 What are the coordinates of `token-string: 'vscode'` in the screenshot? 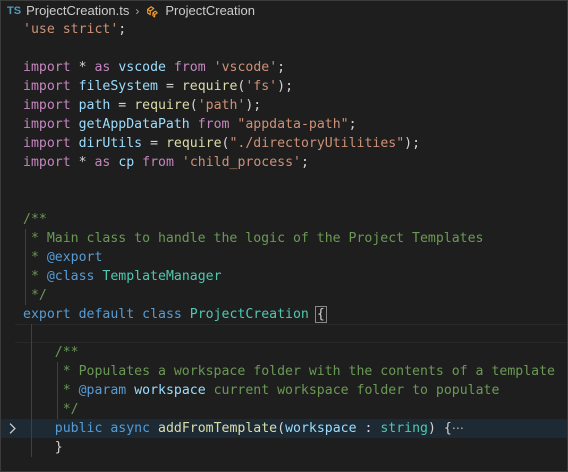 It's located at (245, 67).